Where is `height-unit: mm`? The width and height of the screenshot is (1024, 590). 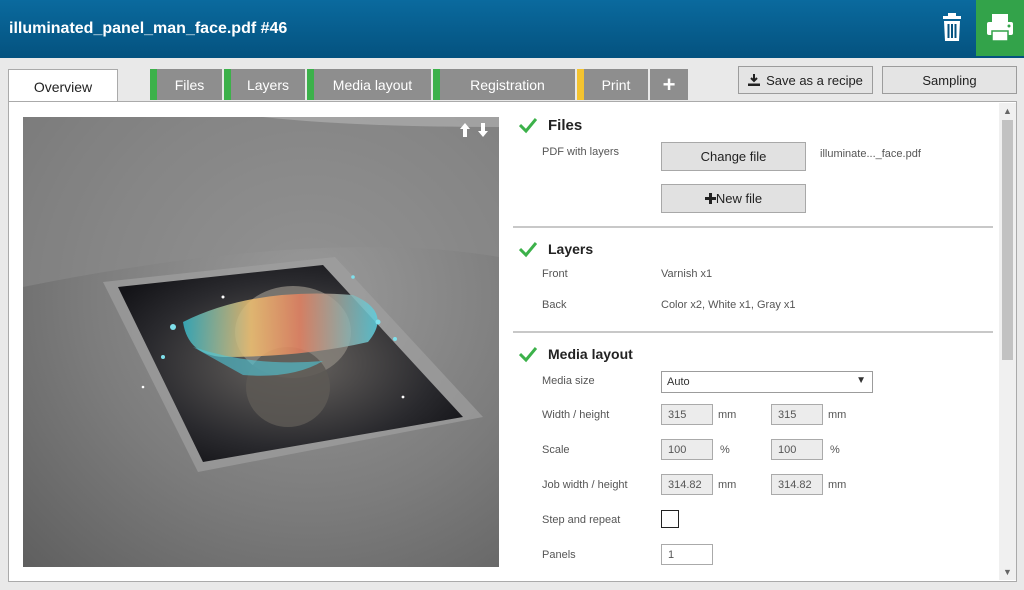
height-unit: mm is located at coordinates (837, 415).